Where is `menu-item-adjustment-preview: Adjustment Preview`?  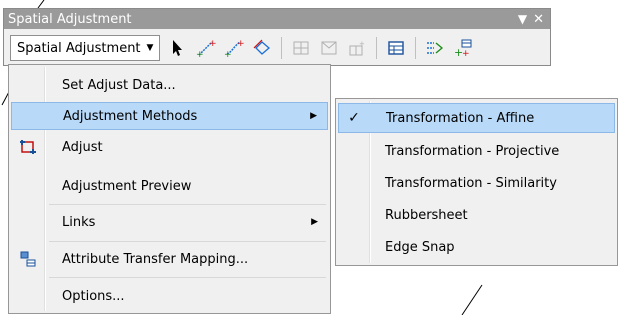 menu-item-adjustment-preview: Adjustment Preview is located at coordinates (169, 186).